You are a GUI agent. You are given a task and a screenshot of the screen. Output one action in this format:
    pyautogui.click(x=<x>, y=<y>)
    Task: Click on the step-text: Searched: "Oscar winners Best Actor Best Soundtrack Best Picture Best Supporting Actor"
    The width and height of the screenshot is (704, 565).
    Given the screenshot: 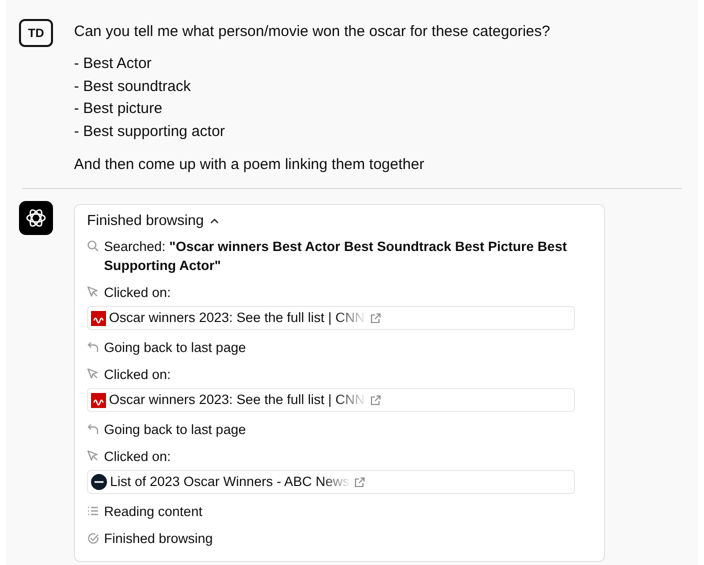 What is the action you would take?
    pyautogui.click(x=336, y=256)
    